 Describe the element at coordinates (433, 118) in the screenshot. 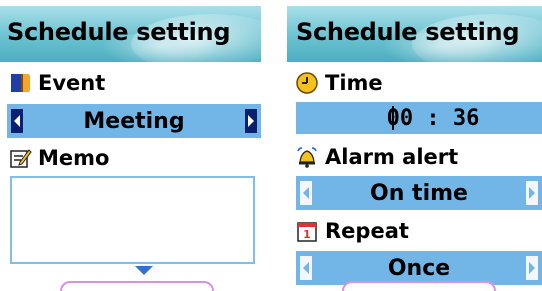

I see `time-value: 00 : 36` at that location.